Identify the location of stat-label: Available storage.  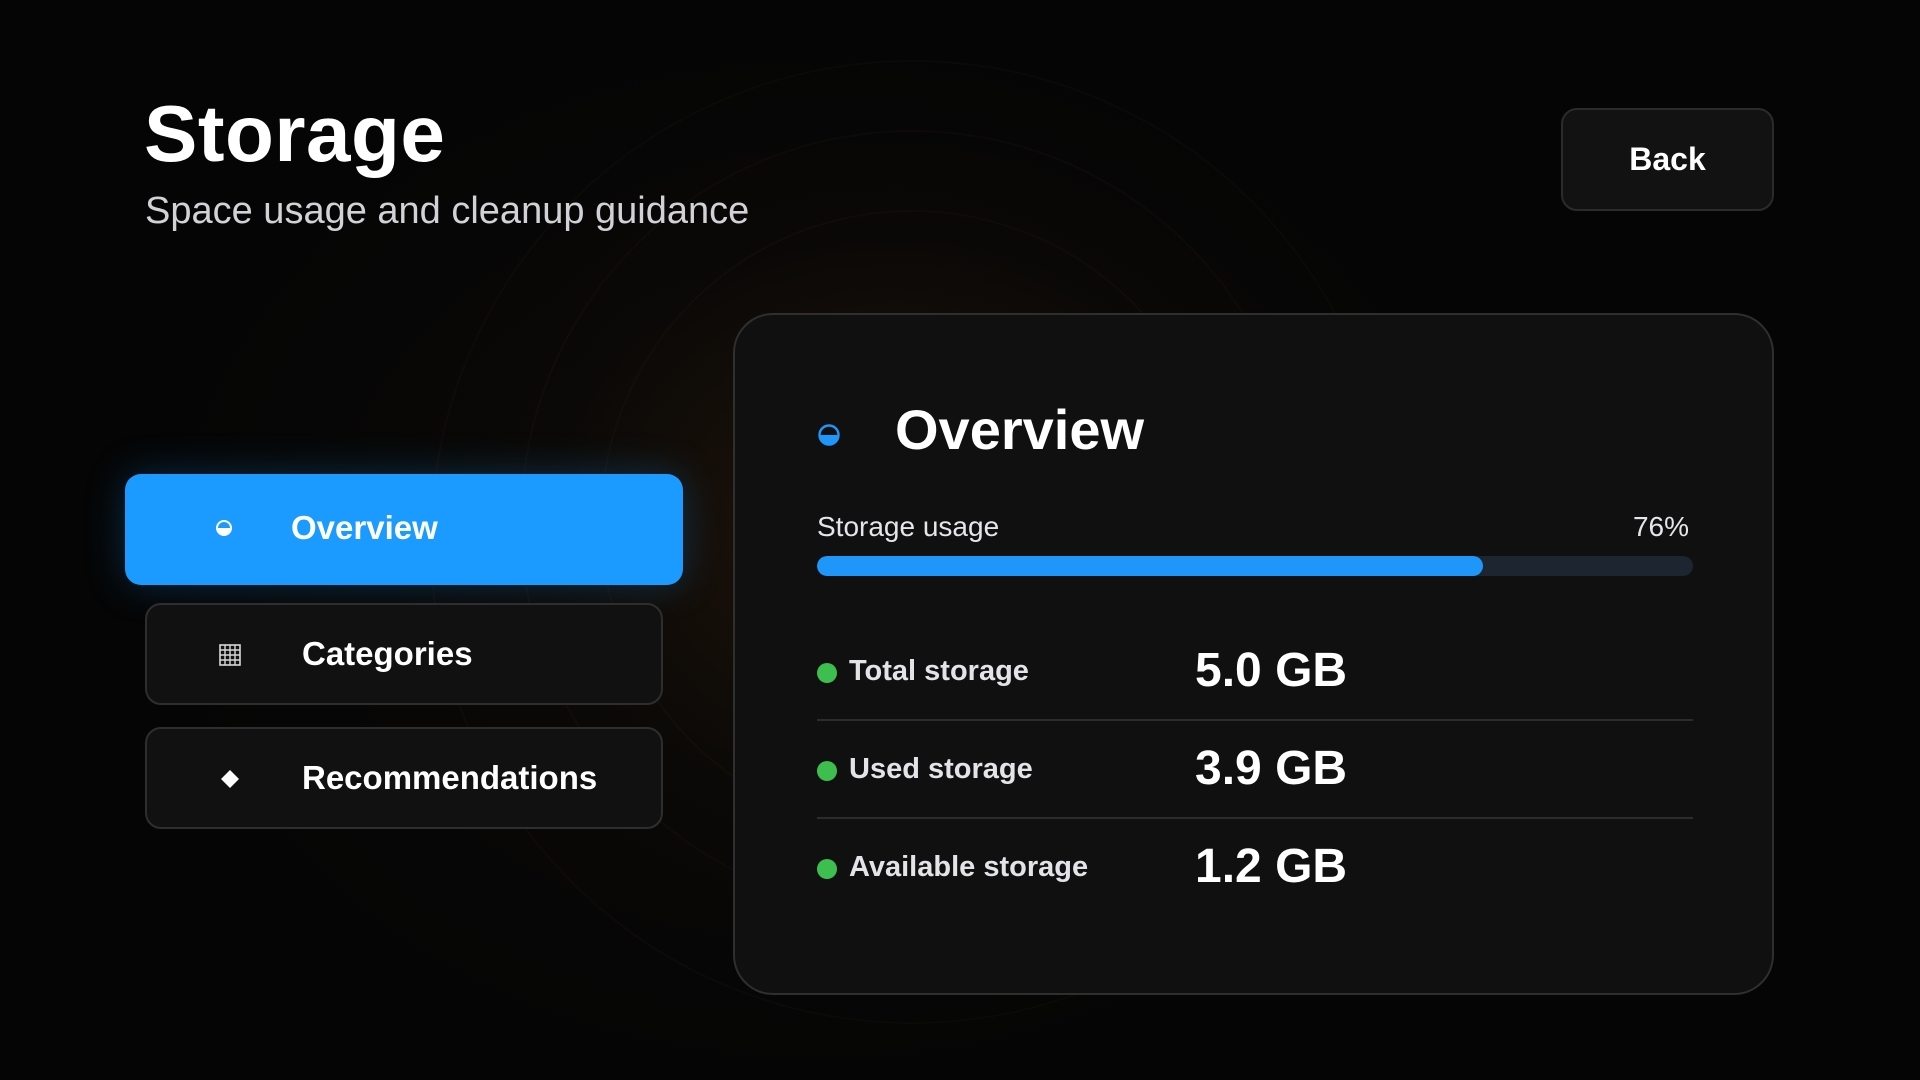
(969, 867).